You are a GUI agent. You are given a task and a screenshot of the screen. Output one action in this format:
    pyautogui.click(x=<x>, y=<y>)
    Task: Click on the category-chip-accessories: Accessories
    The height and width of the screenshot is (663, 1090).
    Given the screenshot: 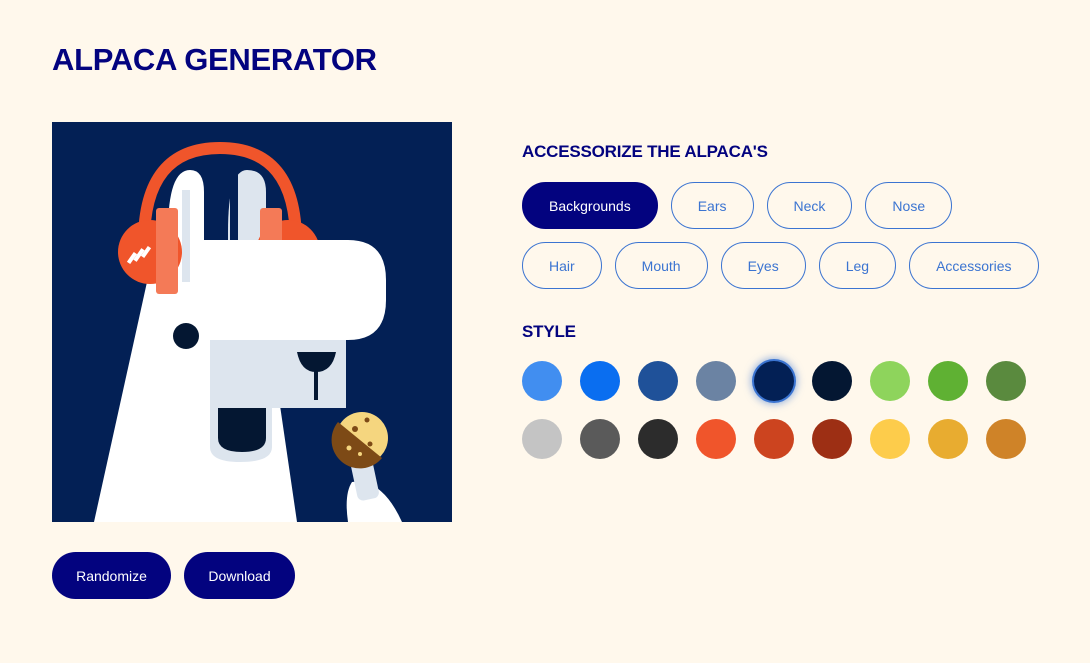 What is the action you would take?
    pyautogui.click(x=974, y=265)
    